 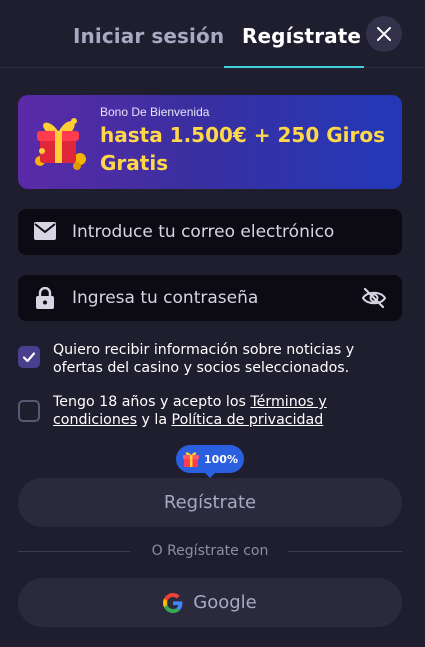 What do you see at coordinates (173, 602) in the screenshot?
I see `google-icon` at bounding box center [173, 602].